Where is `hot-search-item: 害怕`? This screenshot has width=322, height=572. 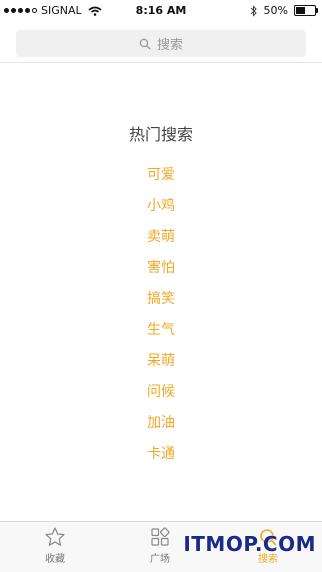
hot-search-item: 害怕 is located at coordinates (161, 268).